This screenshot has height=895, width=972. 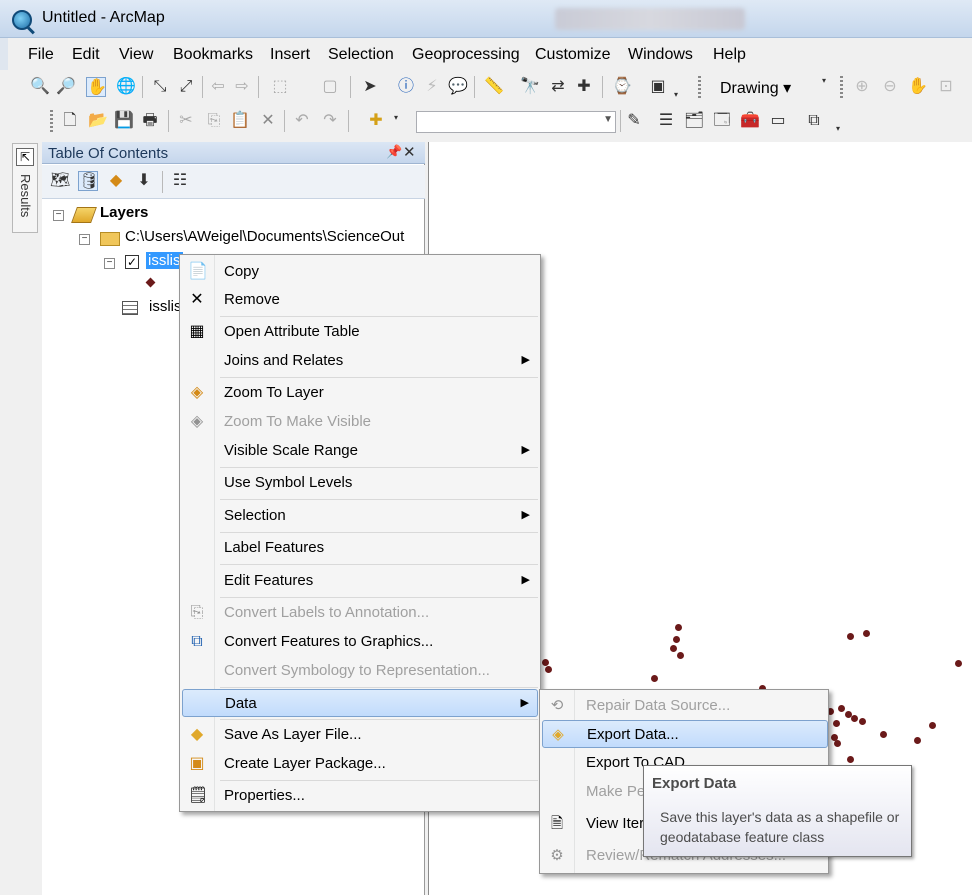 What do you see at coordinates (370, 87) in the screenshot?
I see `select-elements-icon: ➤` at bounding box center [370, 87].